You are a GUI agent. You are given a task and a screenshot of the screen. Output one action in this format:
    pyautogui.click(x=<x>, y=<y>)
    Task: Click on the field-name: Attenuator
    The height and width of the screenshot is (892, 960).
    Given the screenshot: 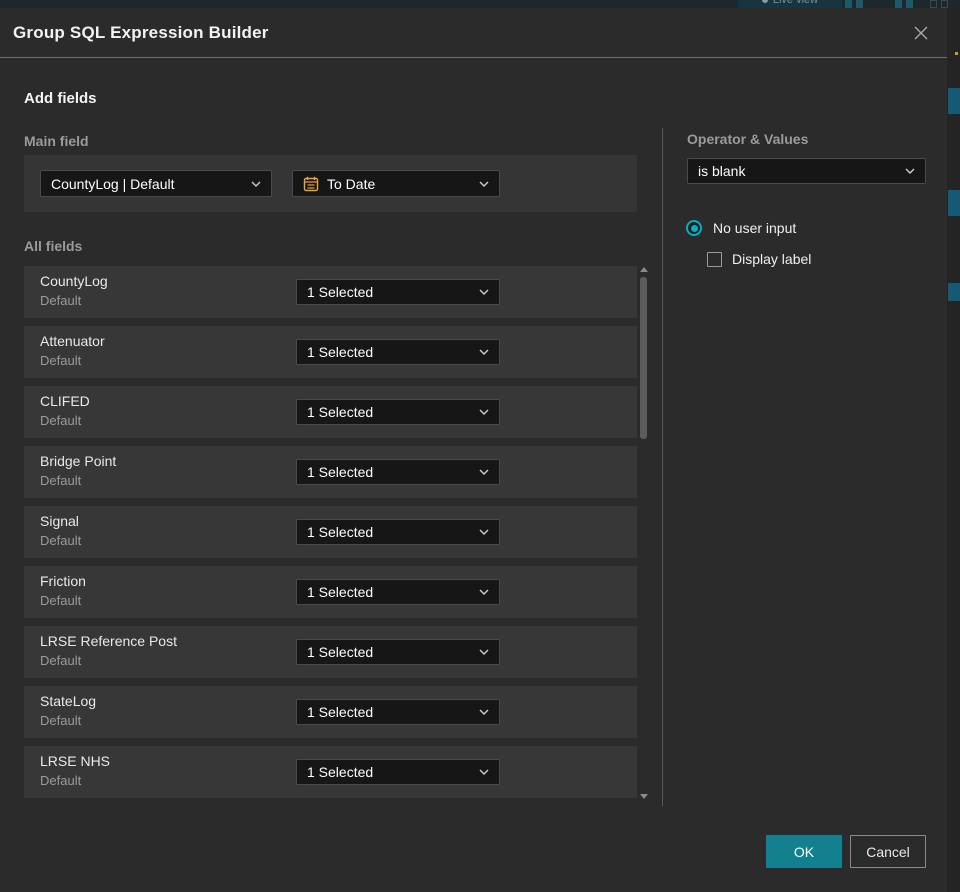 What is the action you would take?
    pyautogui.click(x=72, y=341)
    